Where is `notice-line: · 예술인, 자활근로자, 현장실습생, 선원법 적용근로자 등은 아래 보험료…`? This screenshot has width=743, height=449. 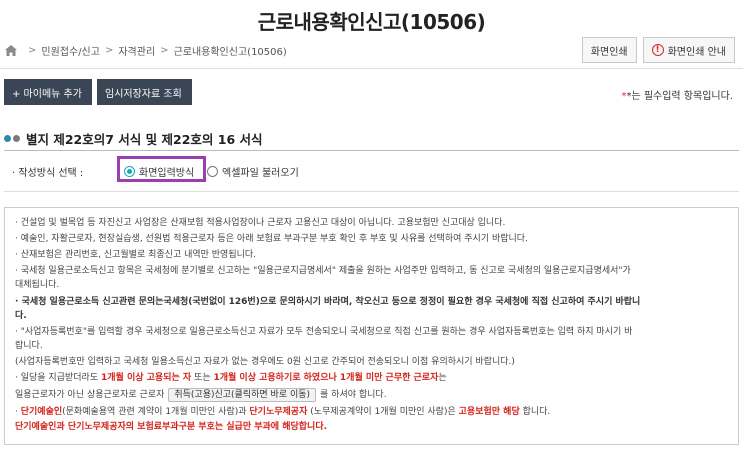 notice-line: · 예술인, 자활근로자, 현장실습생, 선원법 적용근로자 등은 아래 보험료… is located at coordinates (271, 239).